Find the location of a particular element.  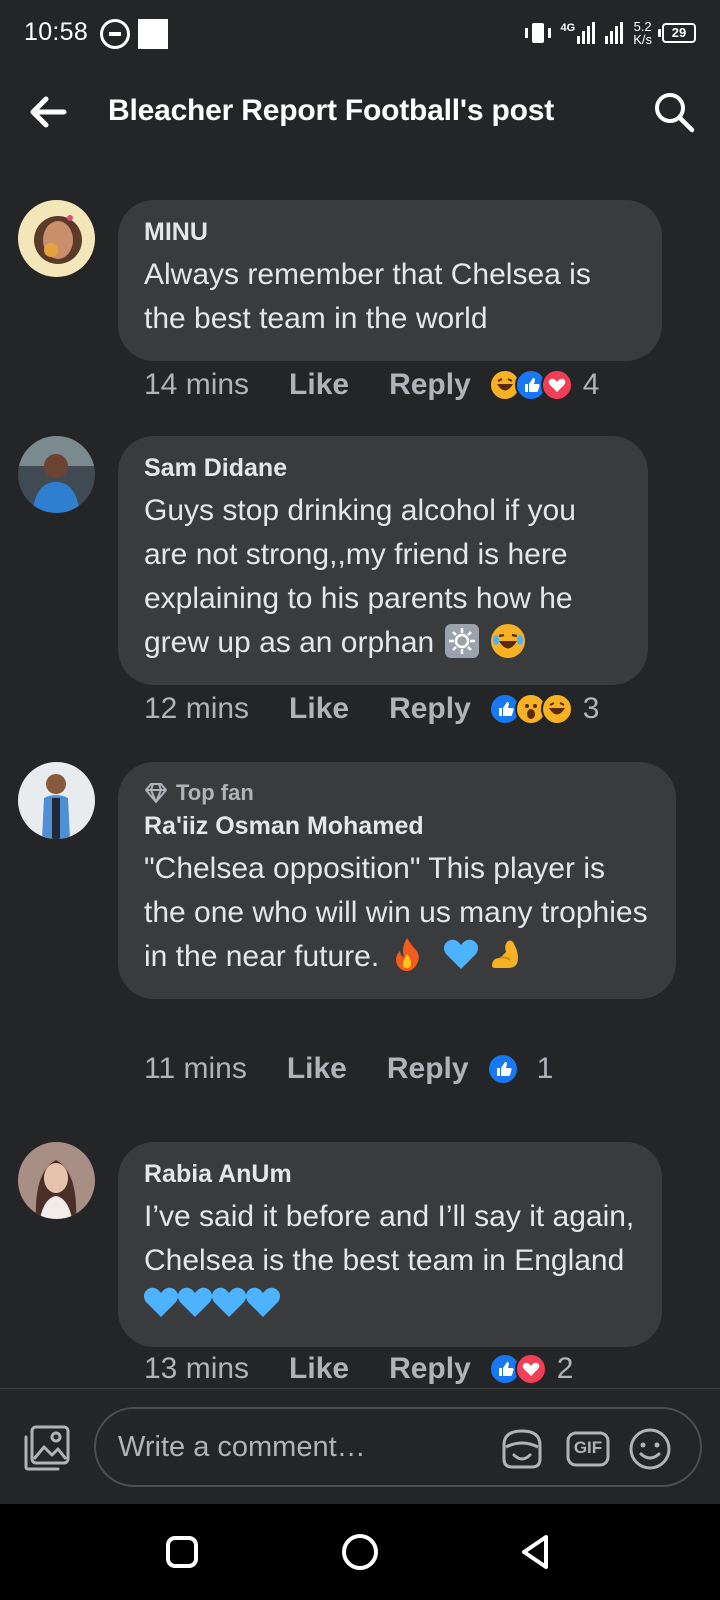

reaction-count: 1 is located at coordinates (545, 1069).